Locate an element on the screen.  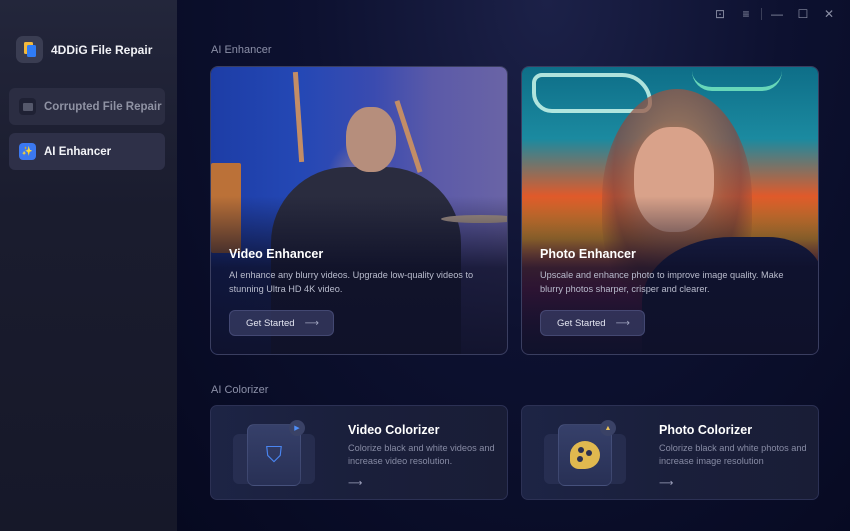
close-icon: ✕ is located at coordinates (829, 14).